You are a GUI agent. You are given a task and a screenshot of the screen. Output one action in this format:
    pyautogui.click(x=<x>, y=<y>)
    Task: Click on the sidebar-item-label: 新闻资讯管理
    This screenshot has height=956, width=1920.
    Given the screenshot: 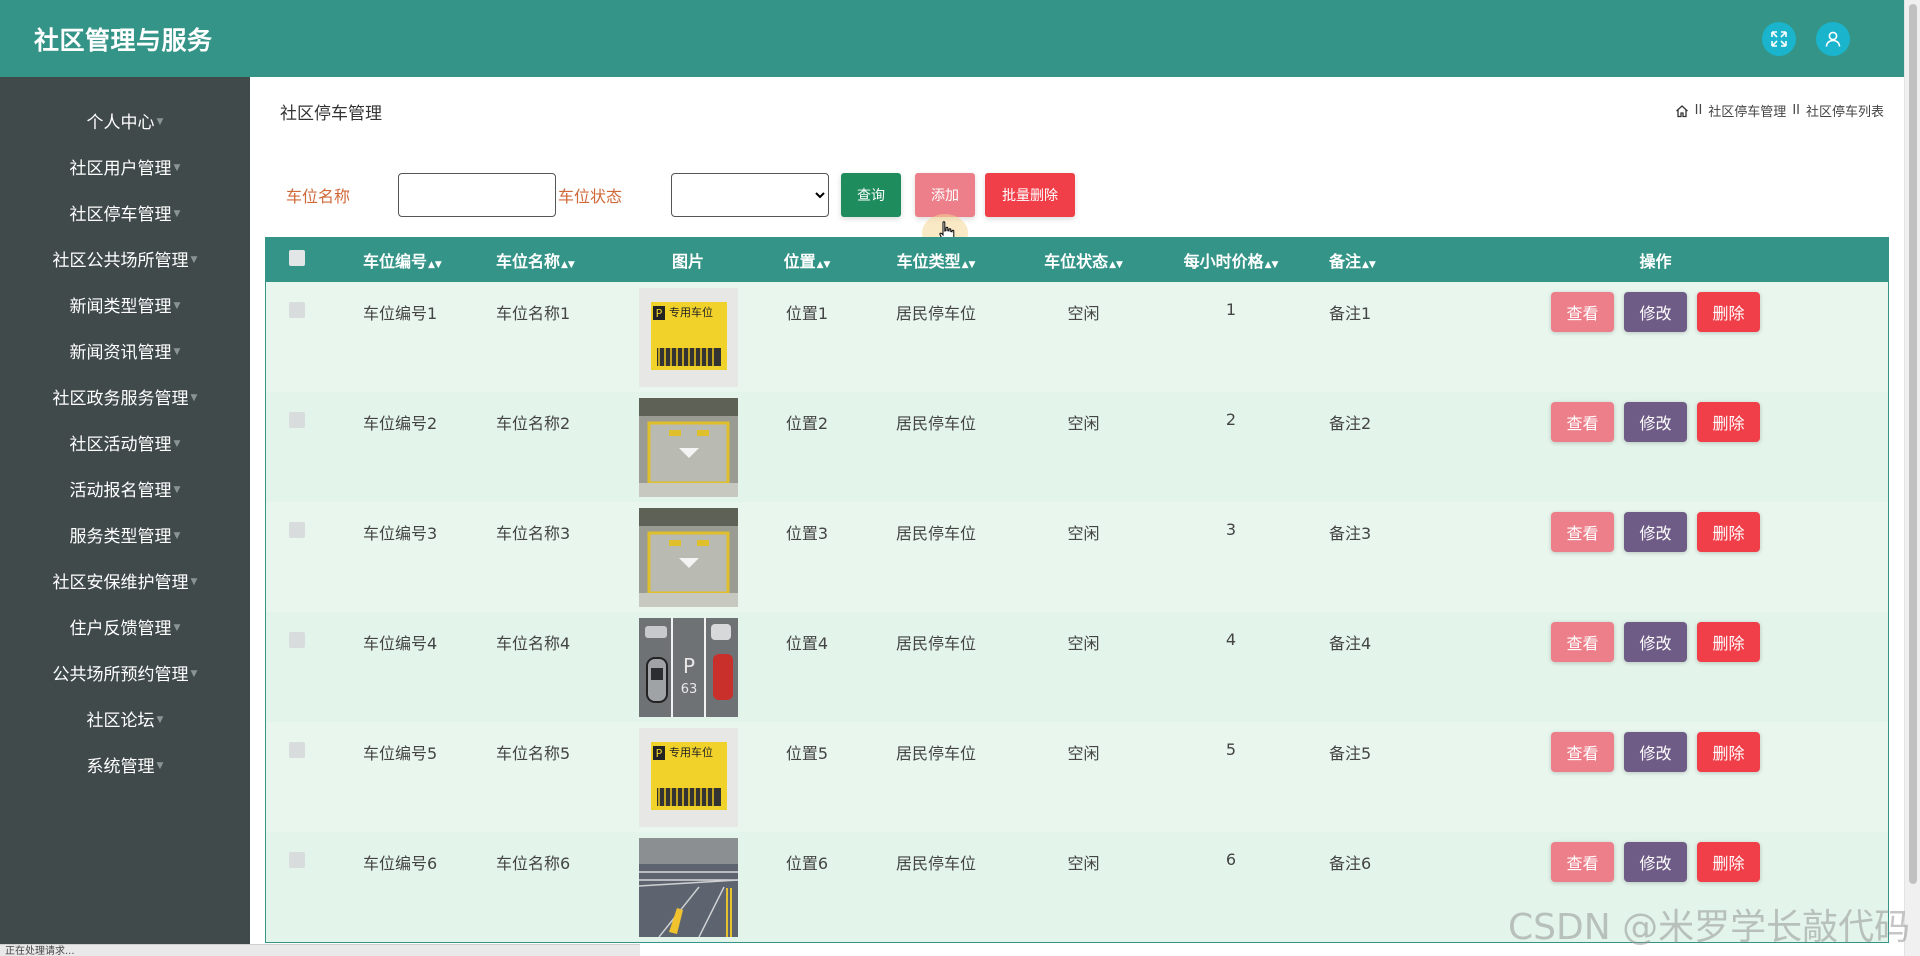 What is the action you would take?
    pyautogui.click(x=120, y=352)
    